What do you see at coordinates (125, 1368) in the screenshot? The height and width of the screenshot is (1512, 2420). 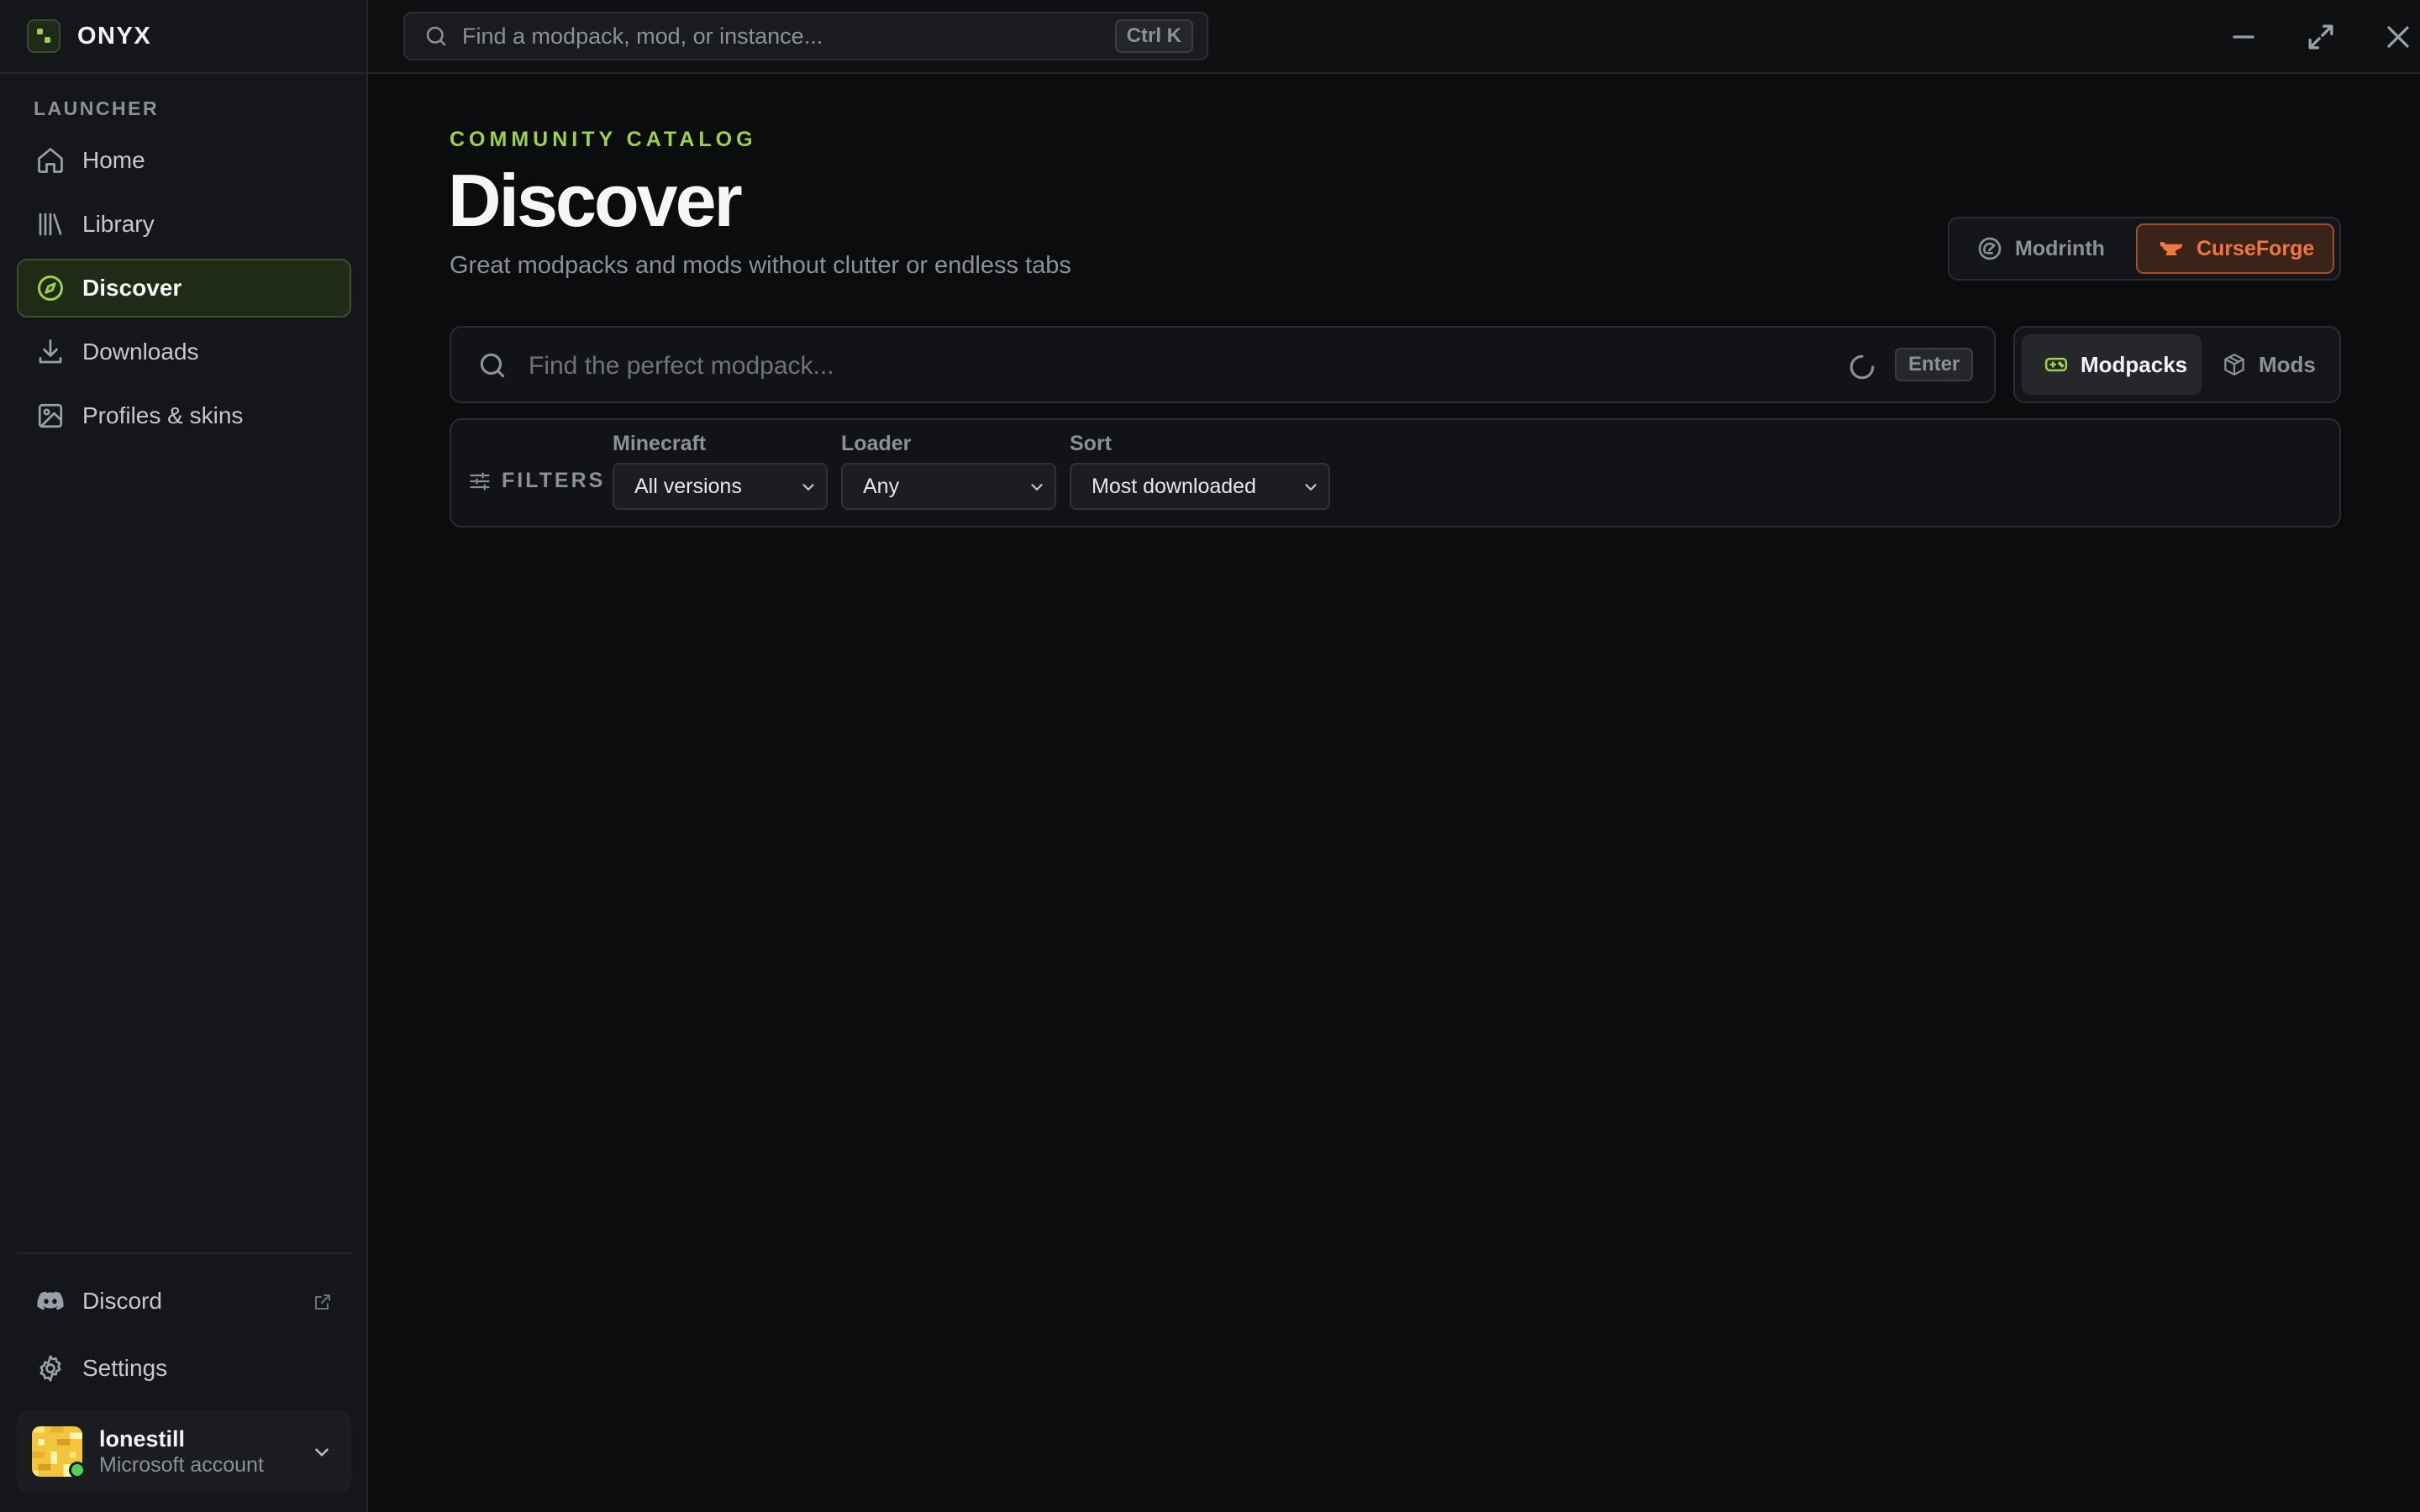 I see `settings-label: Settings` at bounding box center [125, 1368].